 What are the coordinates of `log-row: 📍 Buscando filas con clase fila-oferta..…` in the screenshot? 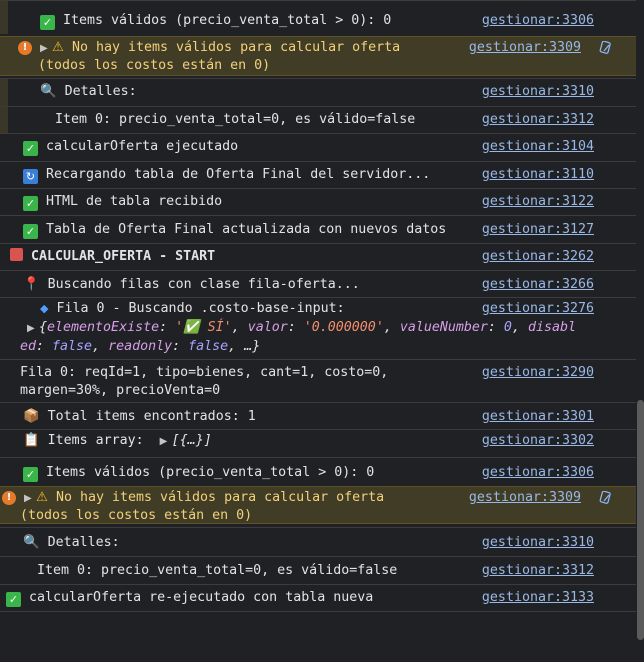 It's located at (318, 283).